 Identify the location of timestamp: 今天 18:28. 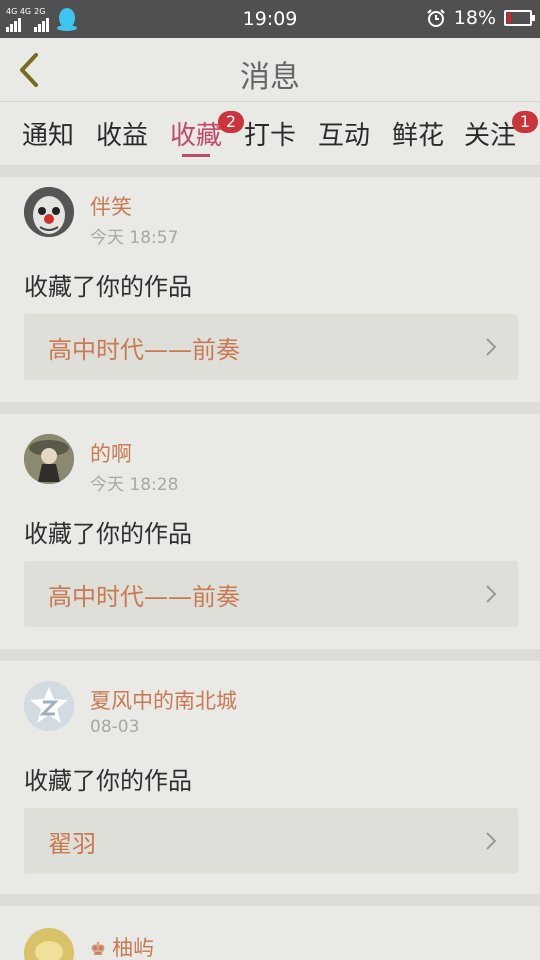
(134, 485).